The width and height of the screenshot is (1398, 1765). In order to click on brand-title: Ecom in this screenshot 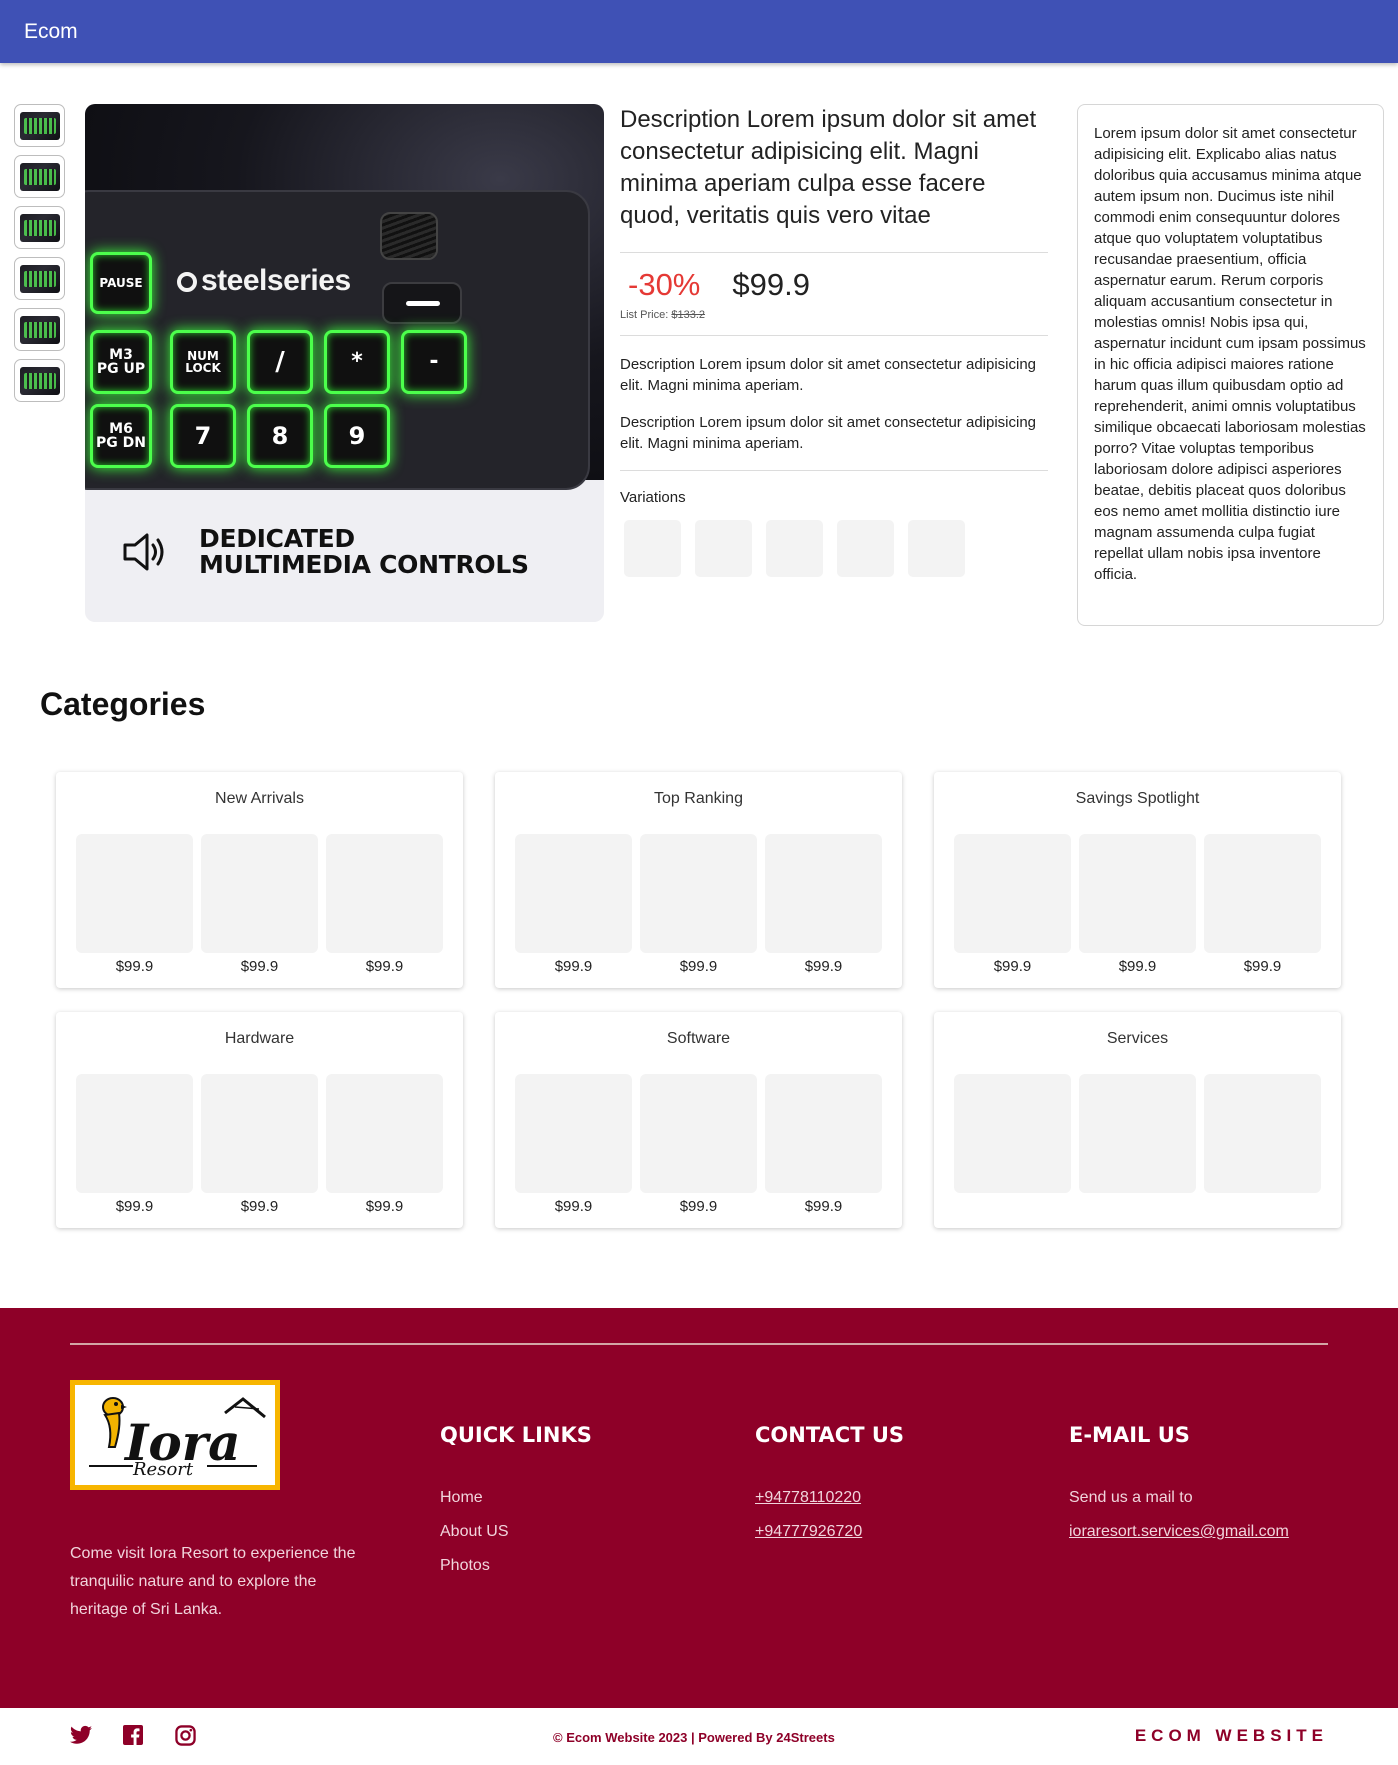, I will do `click(51, 32)`.